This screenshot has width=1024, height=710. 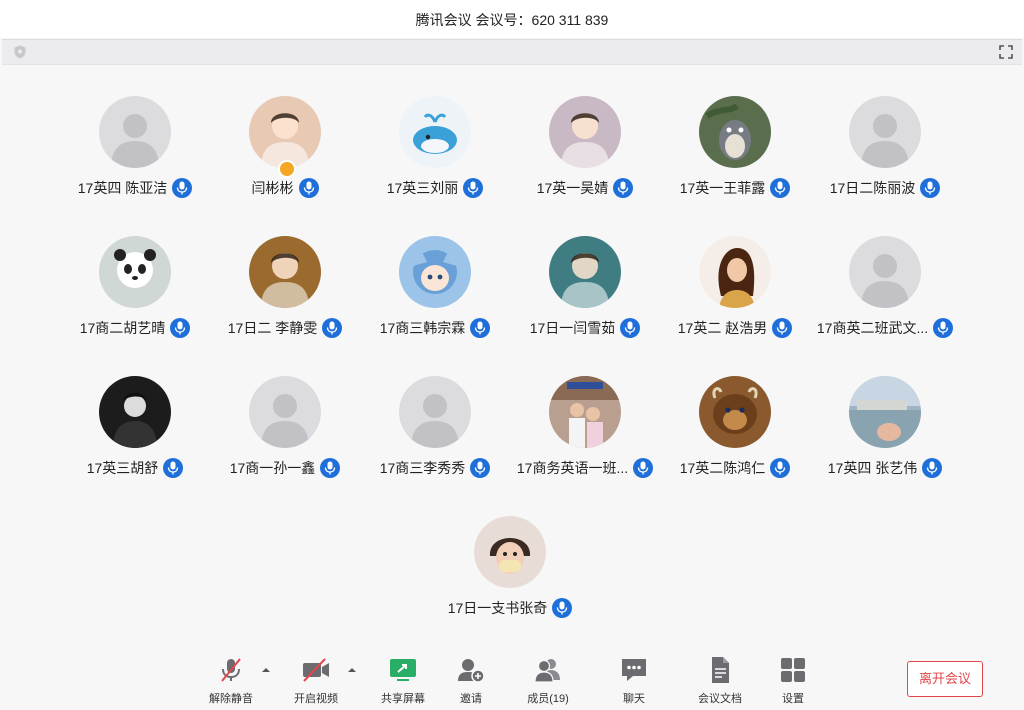 I want to click on document-icon, so click(x=720, y=670).